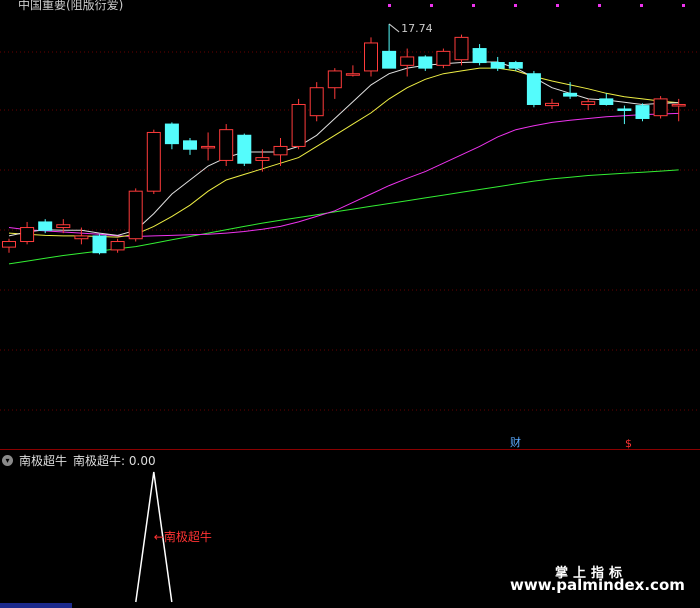 The height and width of the screenshot is (608, 700). What do you see at coordinates (71, 6) in the screenshot?
I see `chart-header-title: 中国重要(阻版衍爱)` at bounding box center [71, 6].